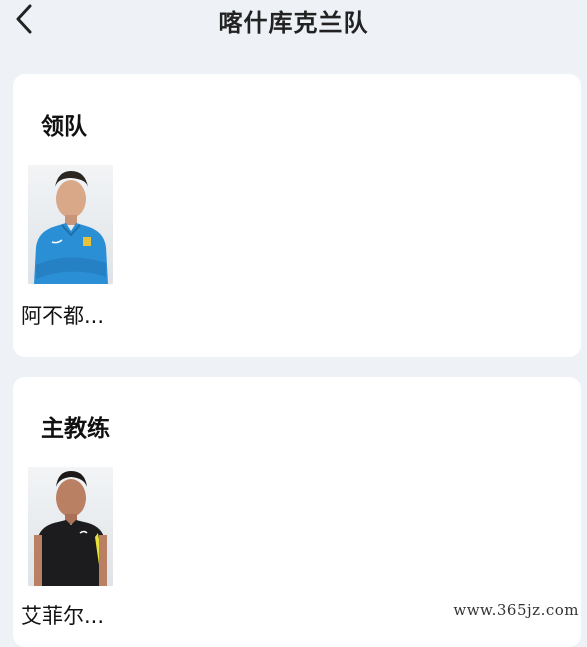 The image size is (587, 647). I want to click on top-nav-bar: 喀什库克兰队, so click(293, 22).